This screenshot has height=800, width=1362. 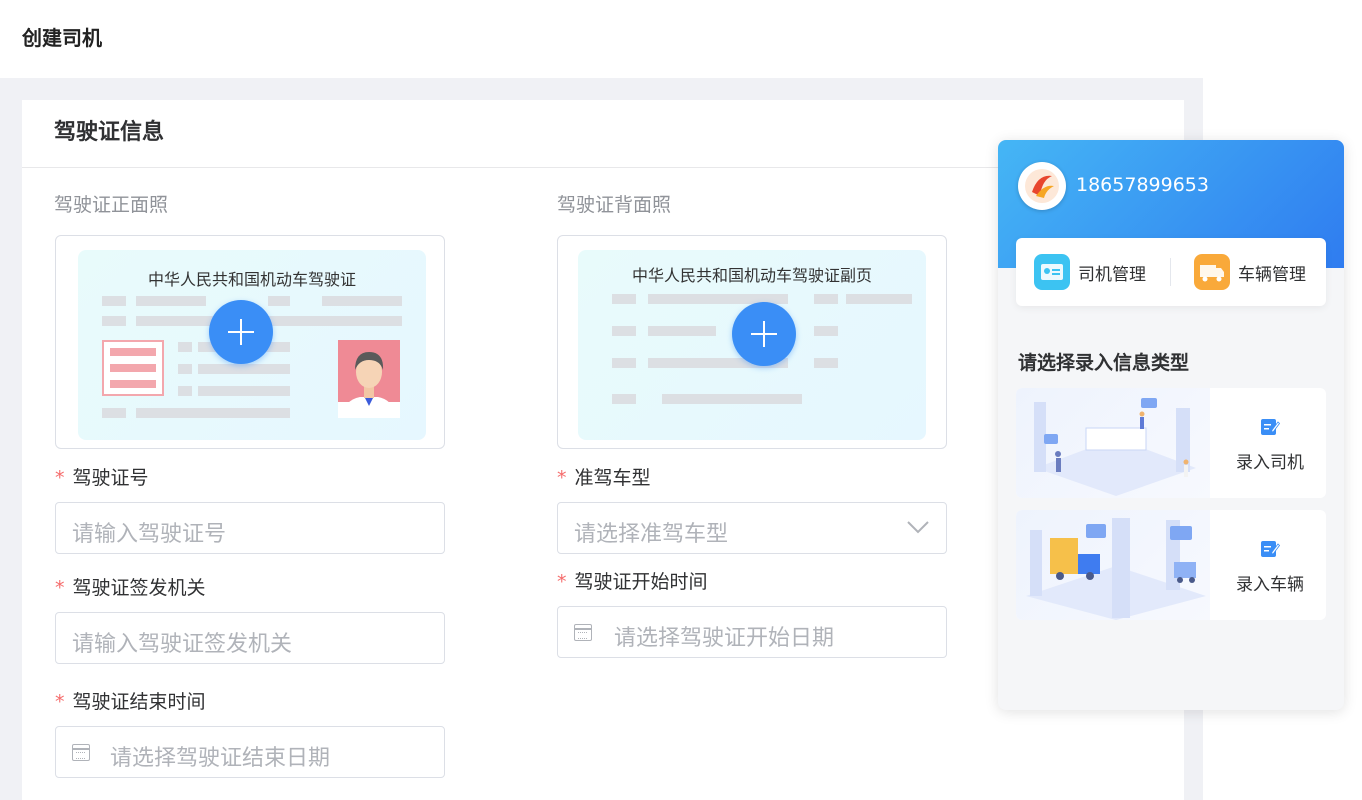 I want to click on issuing-authority-input: 请输入驾驶证签发机关, so click(x=250, y=638).